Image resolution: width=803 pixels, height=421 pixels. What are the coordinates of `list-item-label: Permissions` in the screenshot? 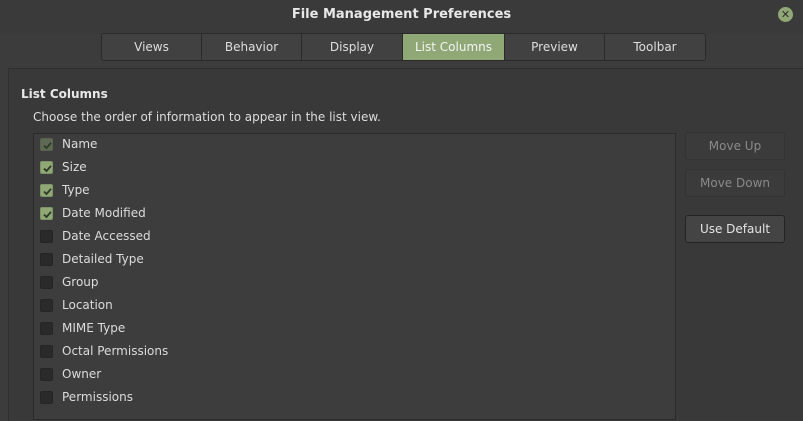 It's located at (97, 397).